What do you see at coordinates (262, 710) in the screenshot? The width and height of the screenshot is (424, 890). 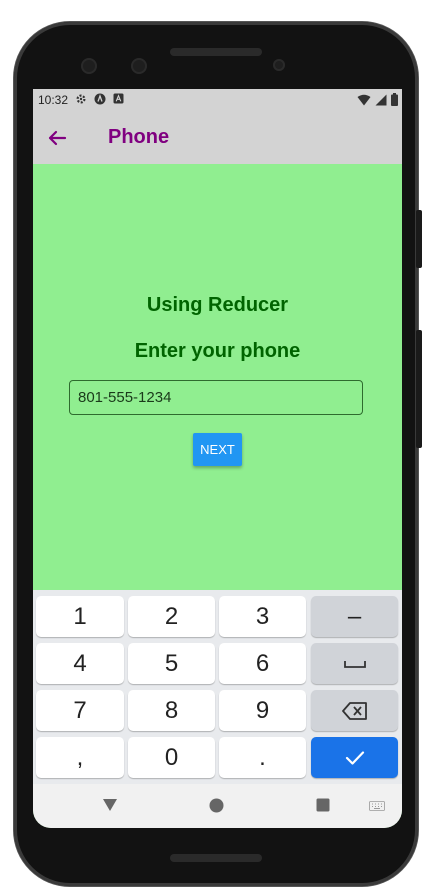 I see `key-9: 9` at bounding box center [262, 710].